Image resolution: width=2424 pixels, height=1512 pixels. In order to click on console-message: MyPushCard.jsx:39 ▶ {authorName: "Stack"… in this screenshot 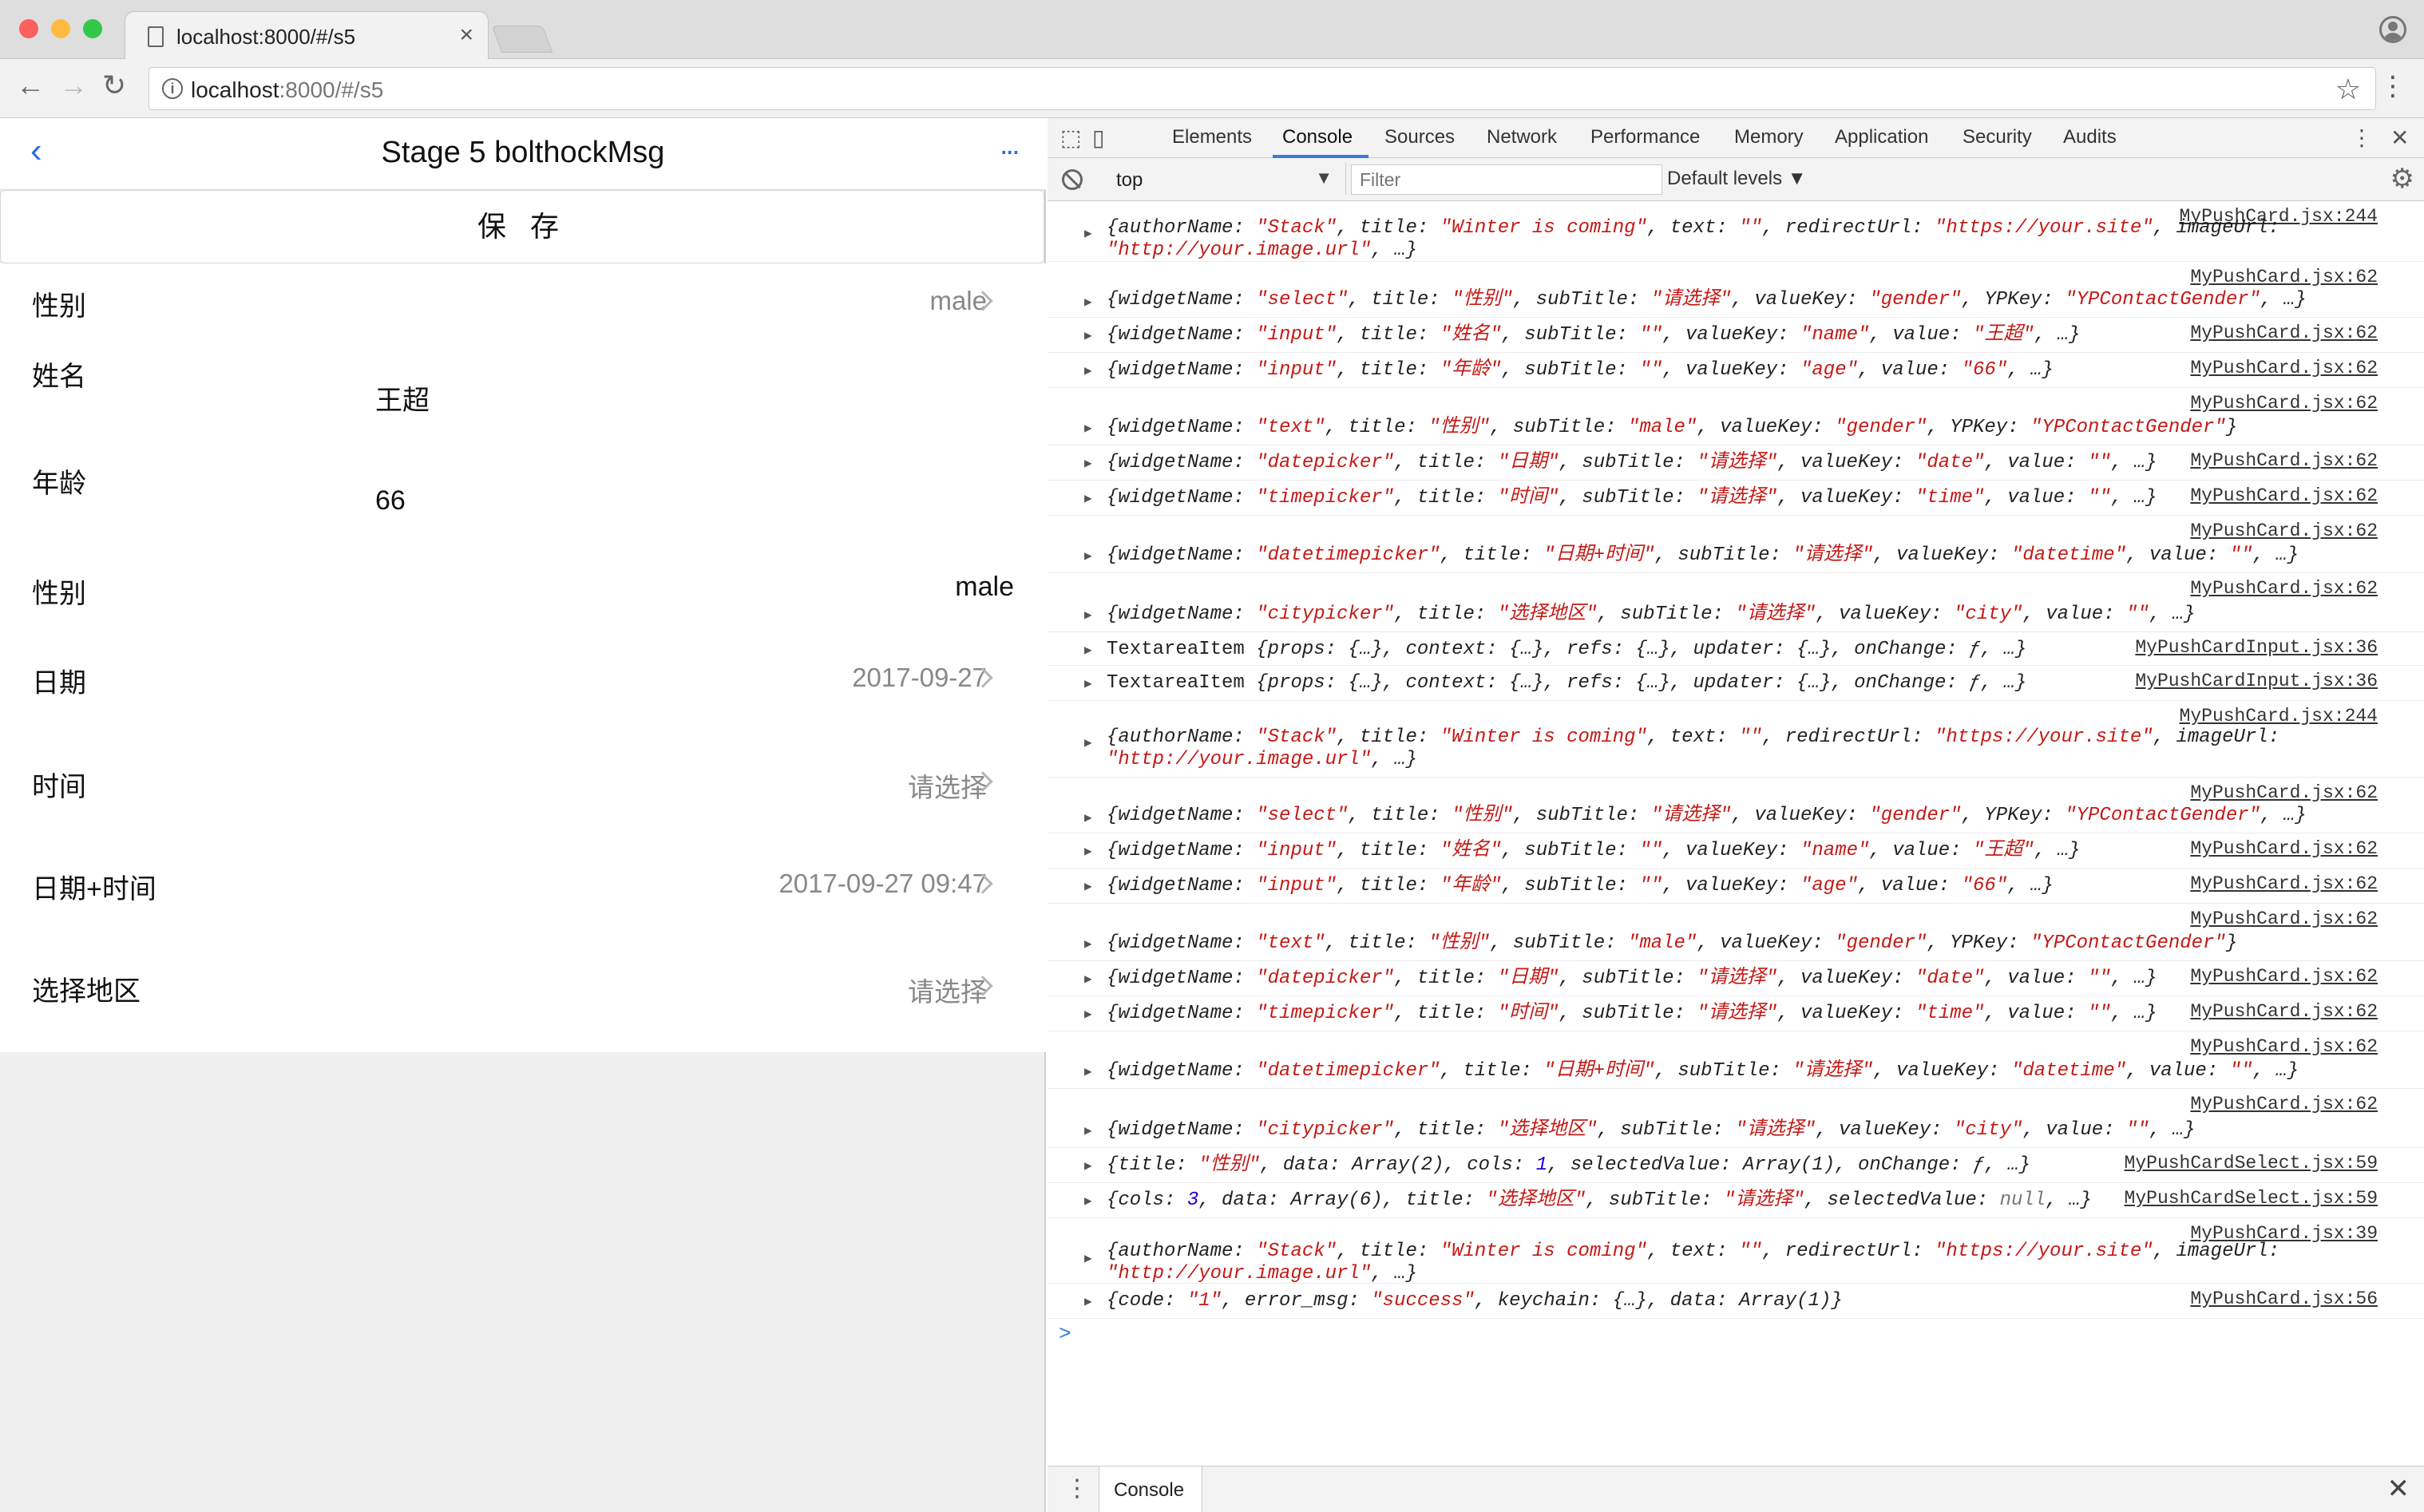, I will do `click(1736, 1251)`.